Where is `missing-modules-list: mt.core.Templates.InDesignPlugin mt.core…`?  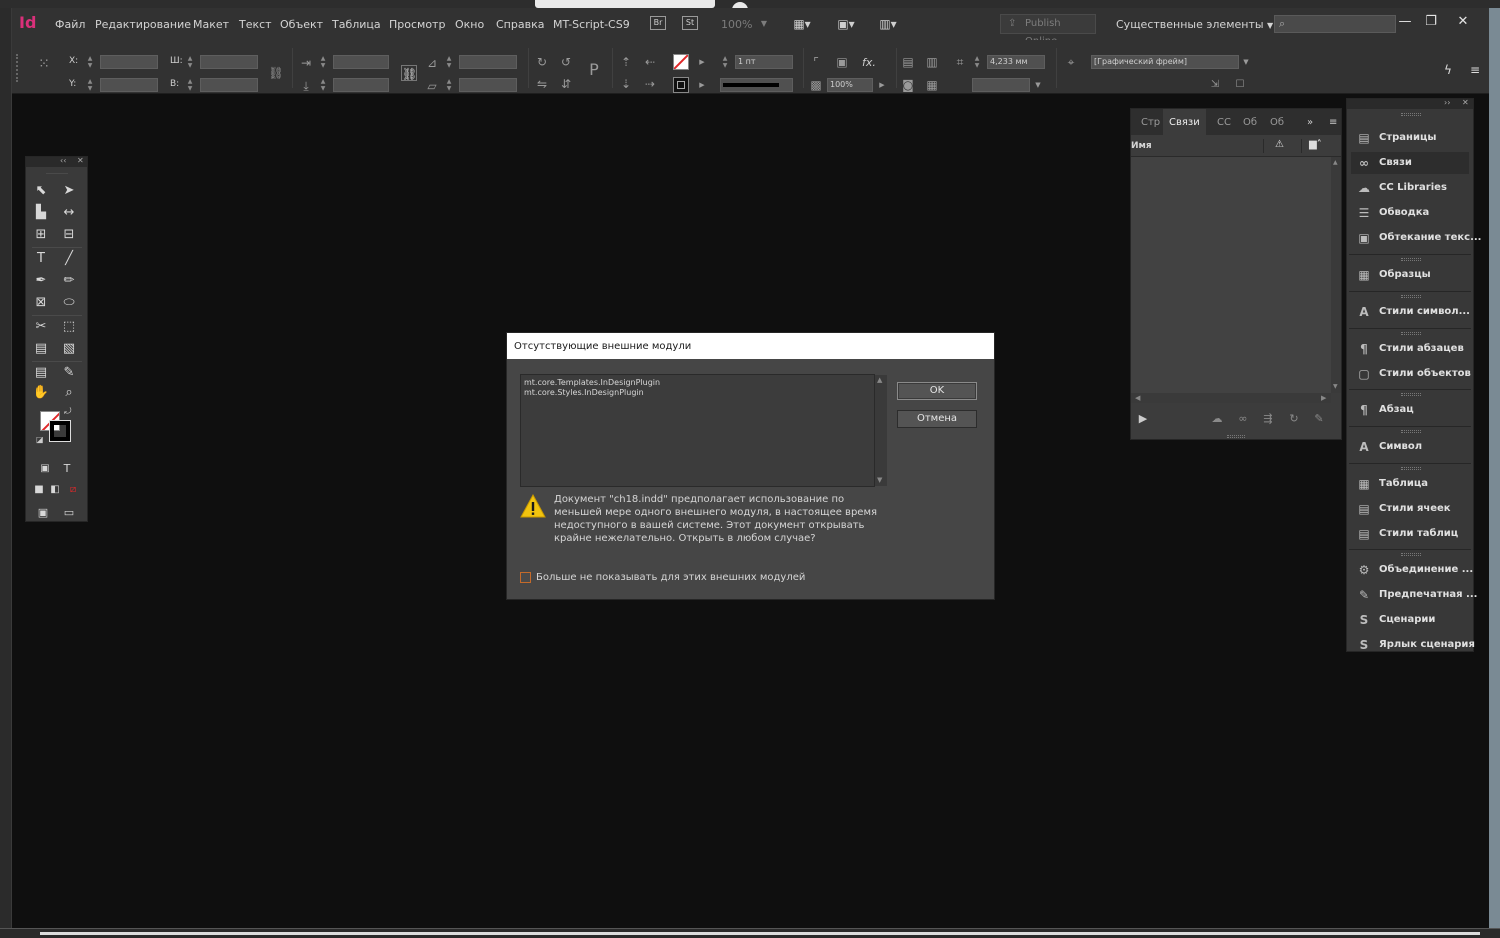
missing-modules-list: mt.core.Templates.InDesignPlugin mt.core… is located at coordinates (703, 430).